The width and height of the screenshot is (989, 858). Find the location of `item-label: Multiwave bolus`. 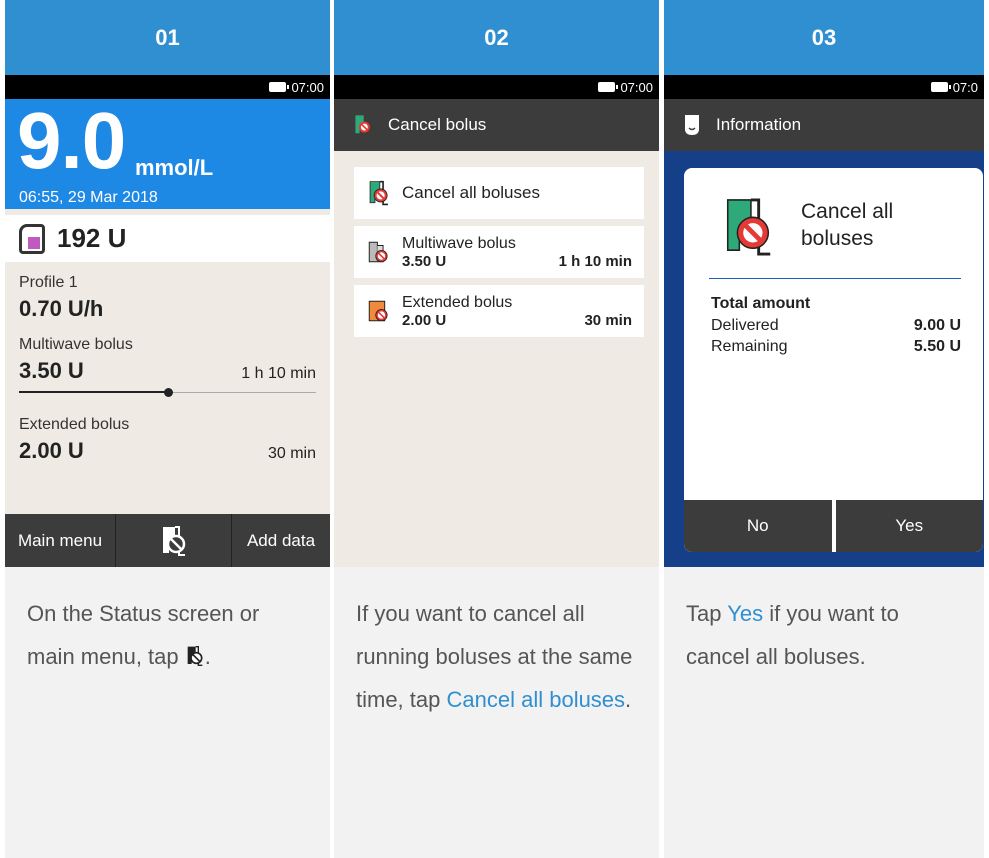

item-label: Multiwave bolus is located at coordinates (459, 243).